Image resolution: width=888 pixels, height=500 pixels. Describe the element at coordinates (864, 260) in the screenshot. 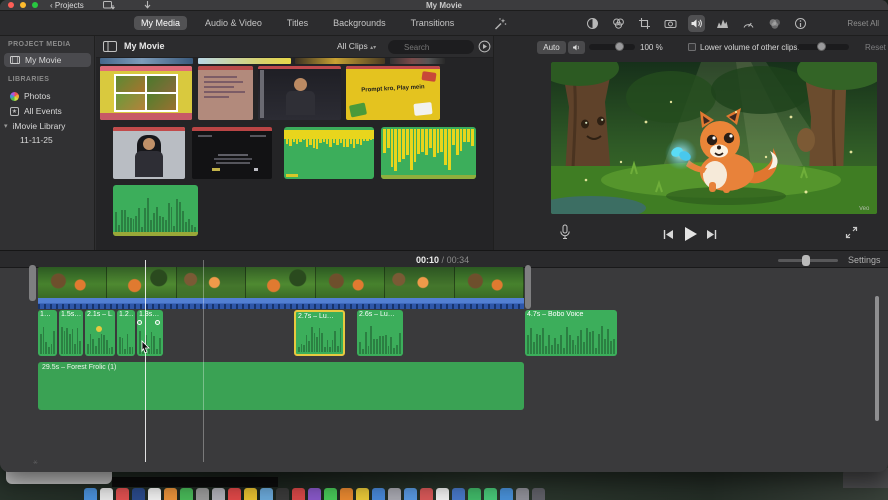

I see `timeline-settings-button: Settings` at that location.